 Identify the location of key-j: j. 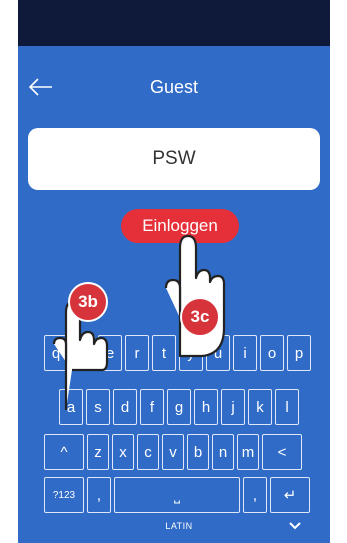
(233, 407).